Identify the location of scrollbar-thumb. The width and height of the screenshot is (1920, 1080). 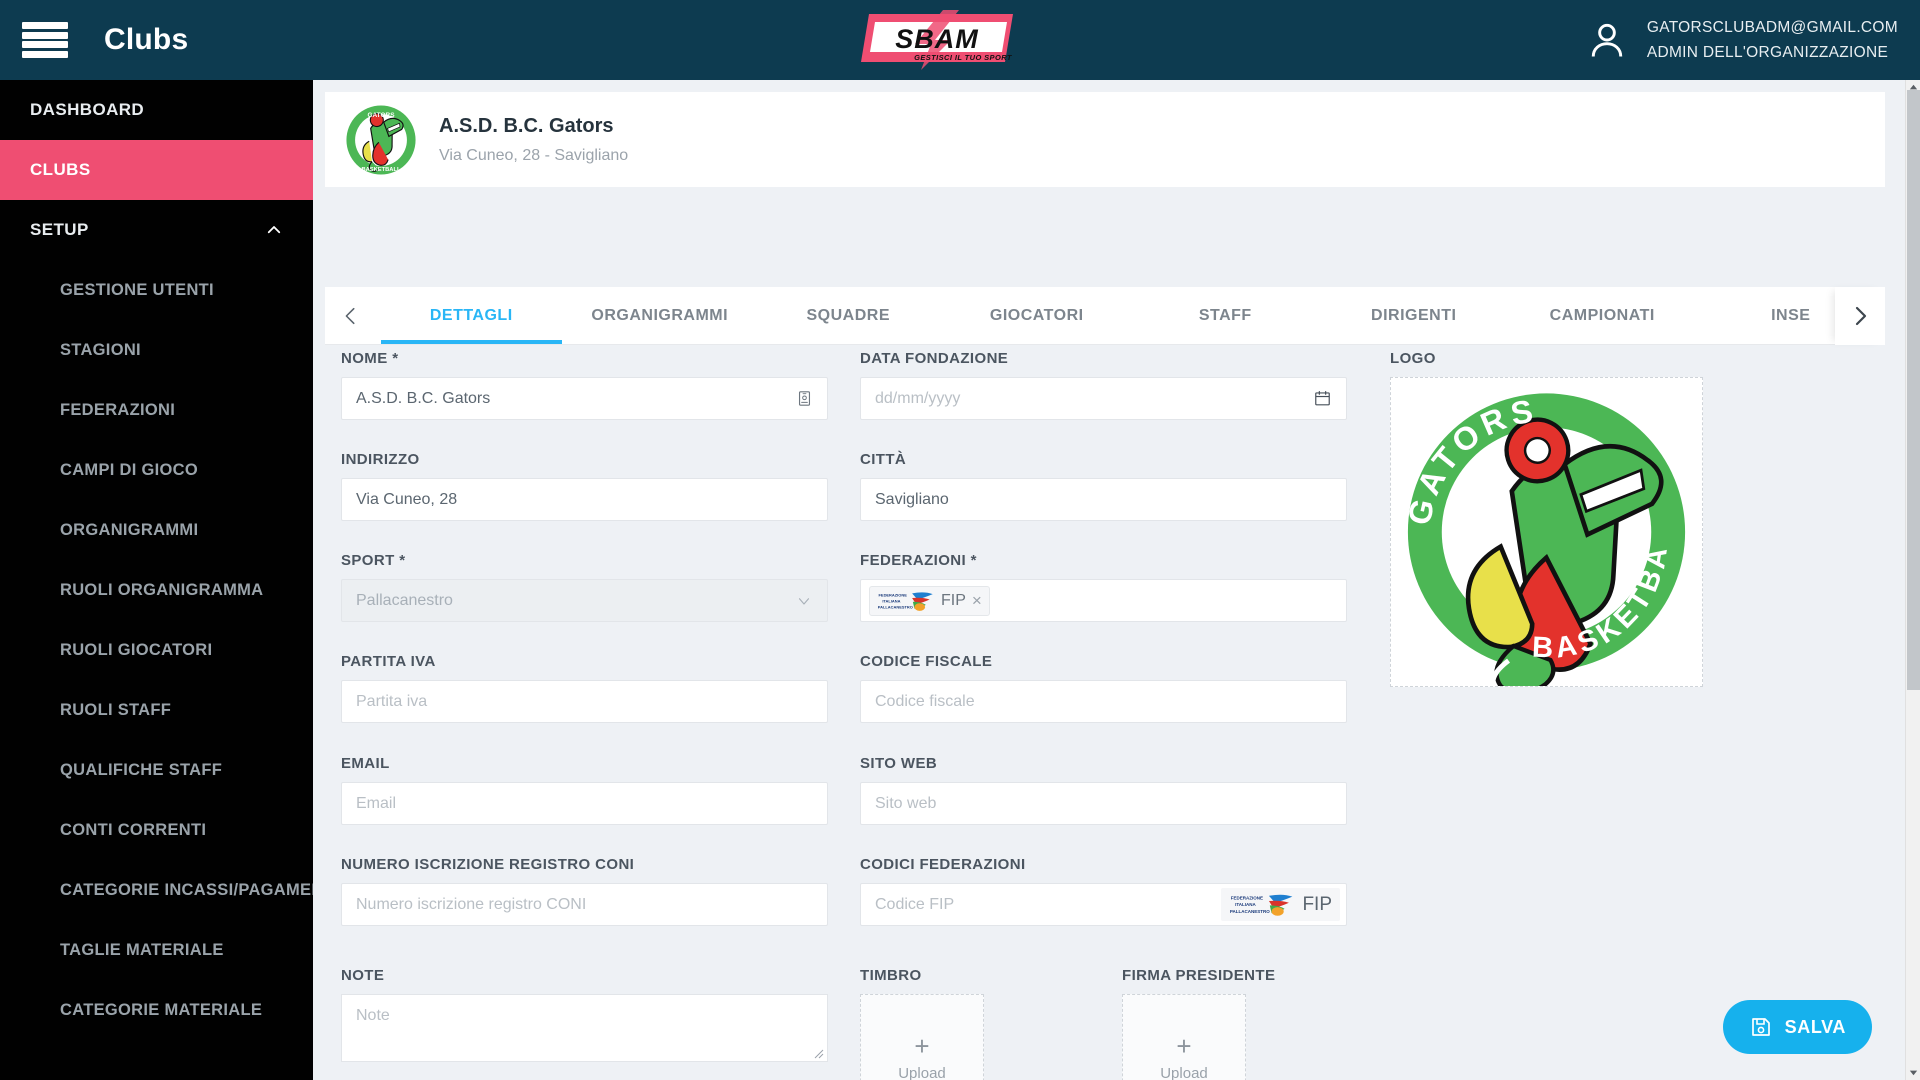
(1913, 390).